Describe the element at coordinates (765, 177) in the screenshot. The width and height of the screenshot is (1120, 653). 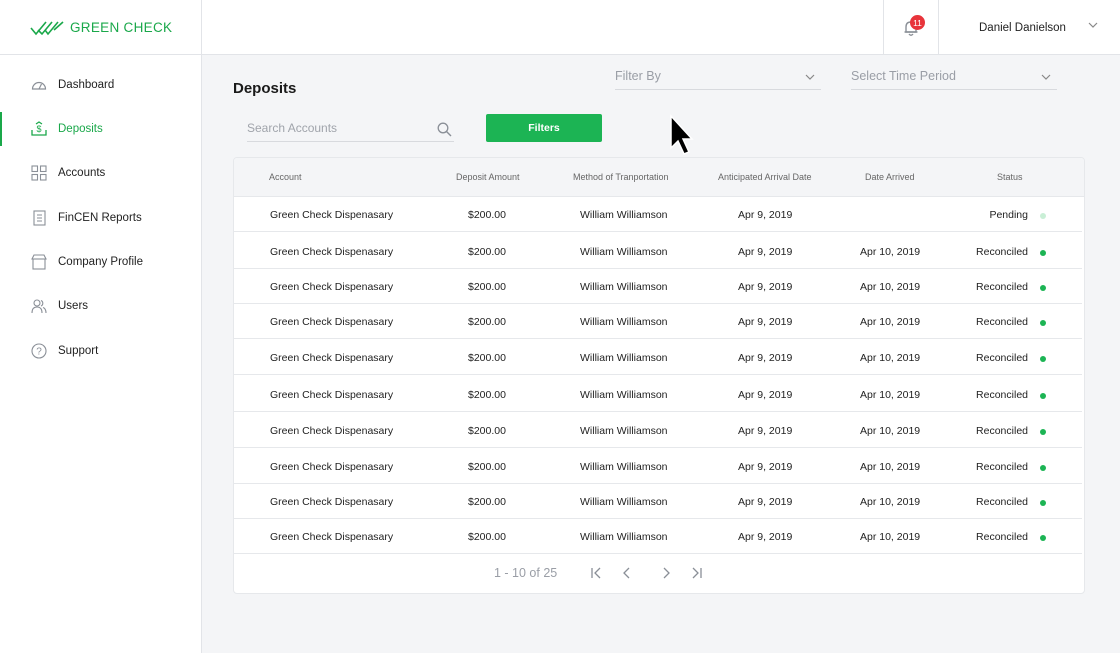
I see `column-header-anticipated-date: Anticipated Arrival Date` at that location.